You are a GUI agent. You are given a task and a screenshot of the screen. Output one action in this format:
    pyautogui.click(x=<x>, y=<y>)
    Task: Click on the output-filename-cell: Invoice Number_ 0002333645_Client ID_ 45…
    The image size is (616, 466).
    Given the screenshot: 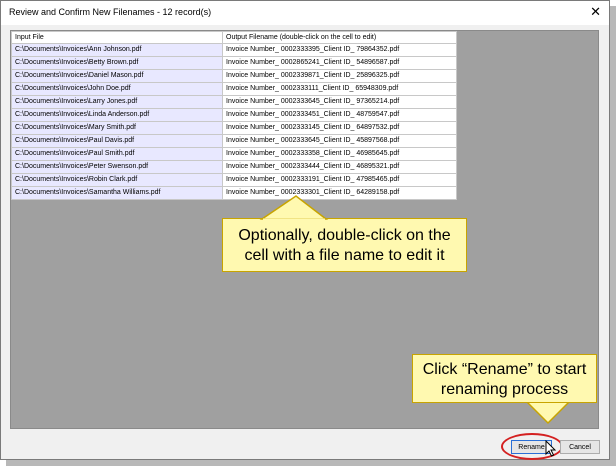 What is the action you would take?
    pyautogui.click(x=339, y=141)
    